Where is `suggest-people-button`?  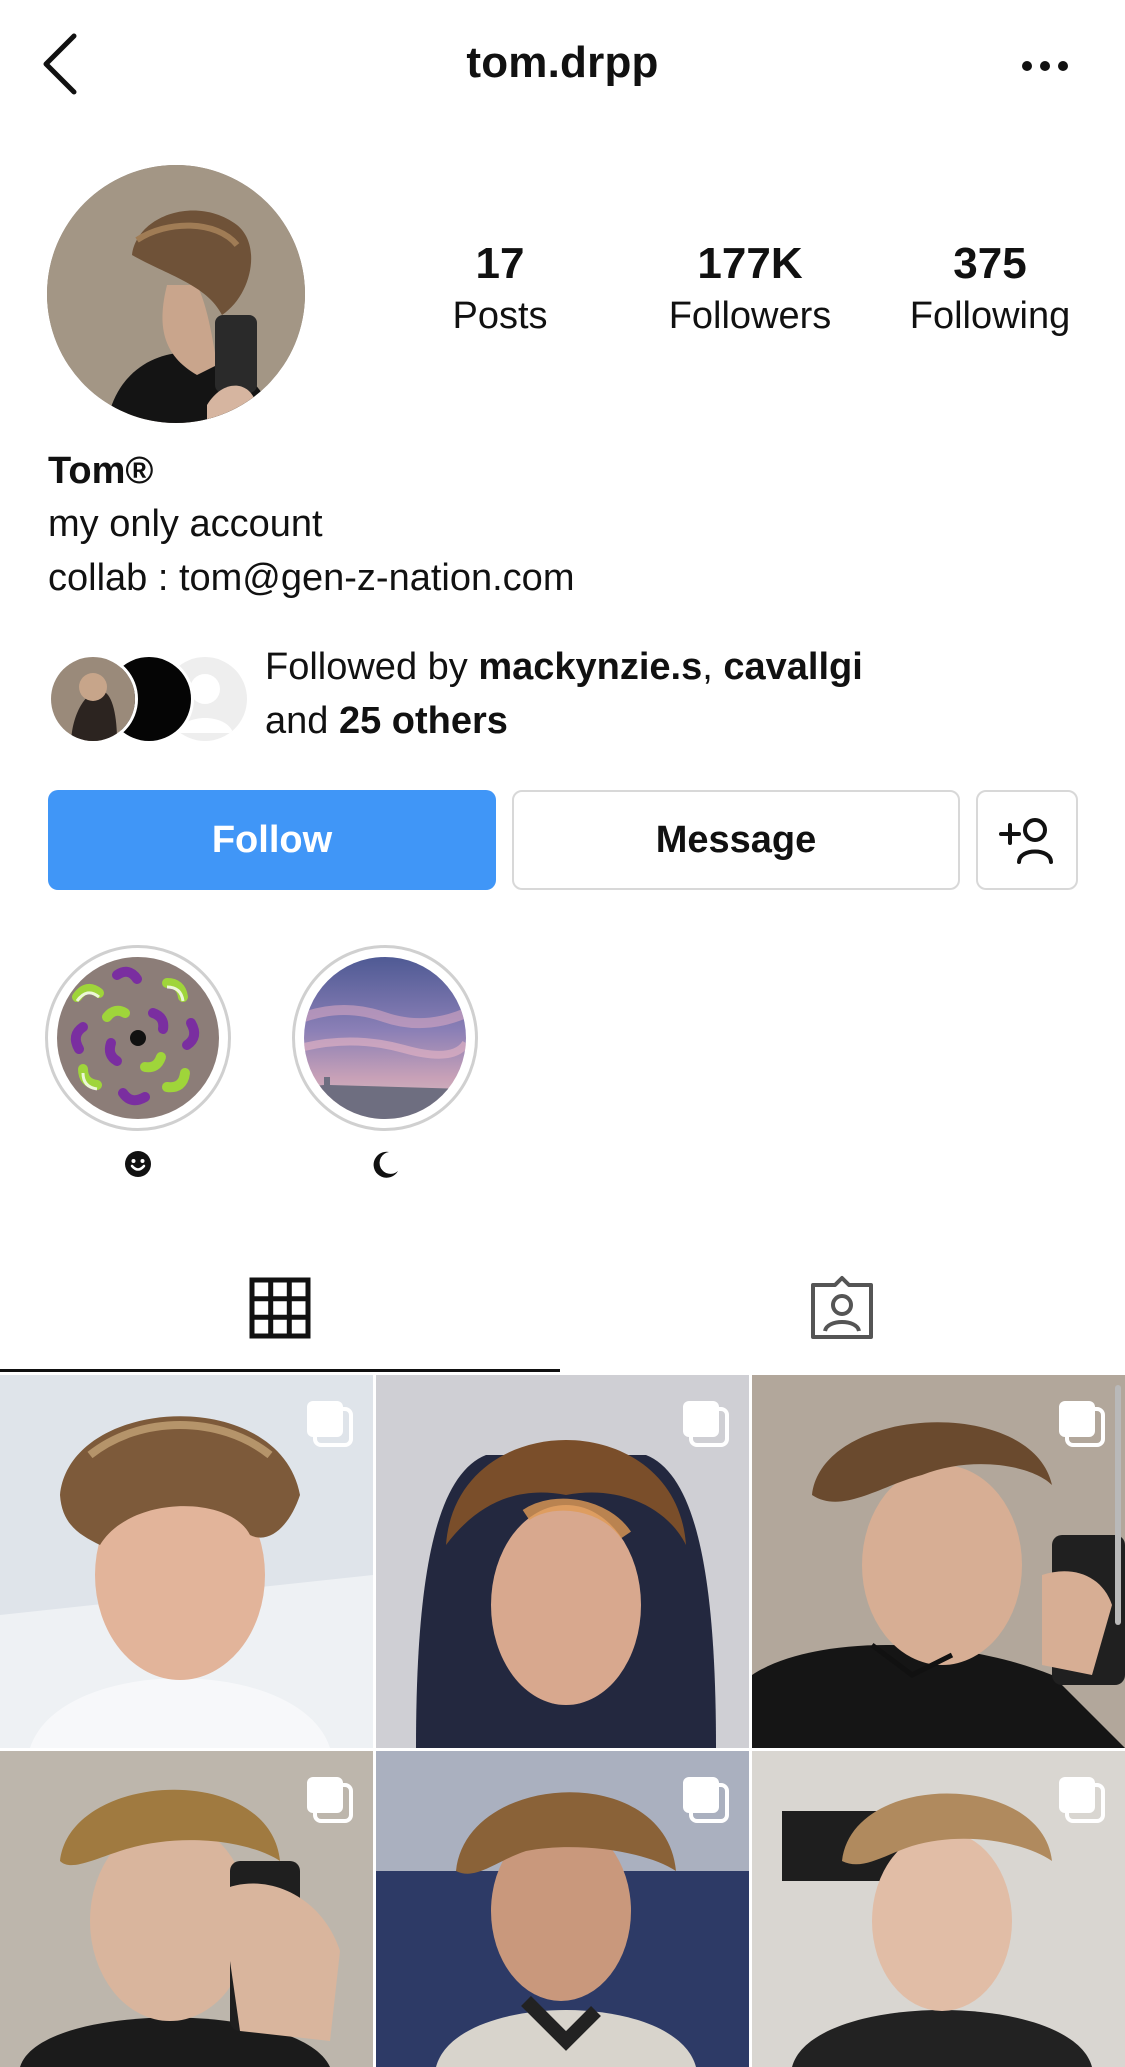 suggest-people-button is located at coordinates (1027, 840).